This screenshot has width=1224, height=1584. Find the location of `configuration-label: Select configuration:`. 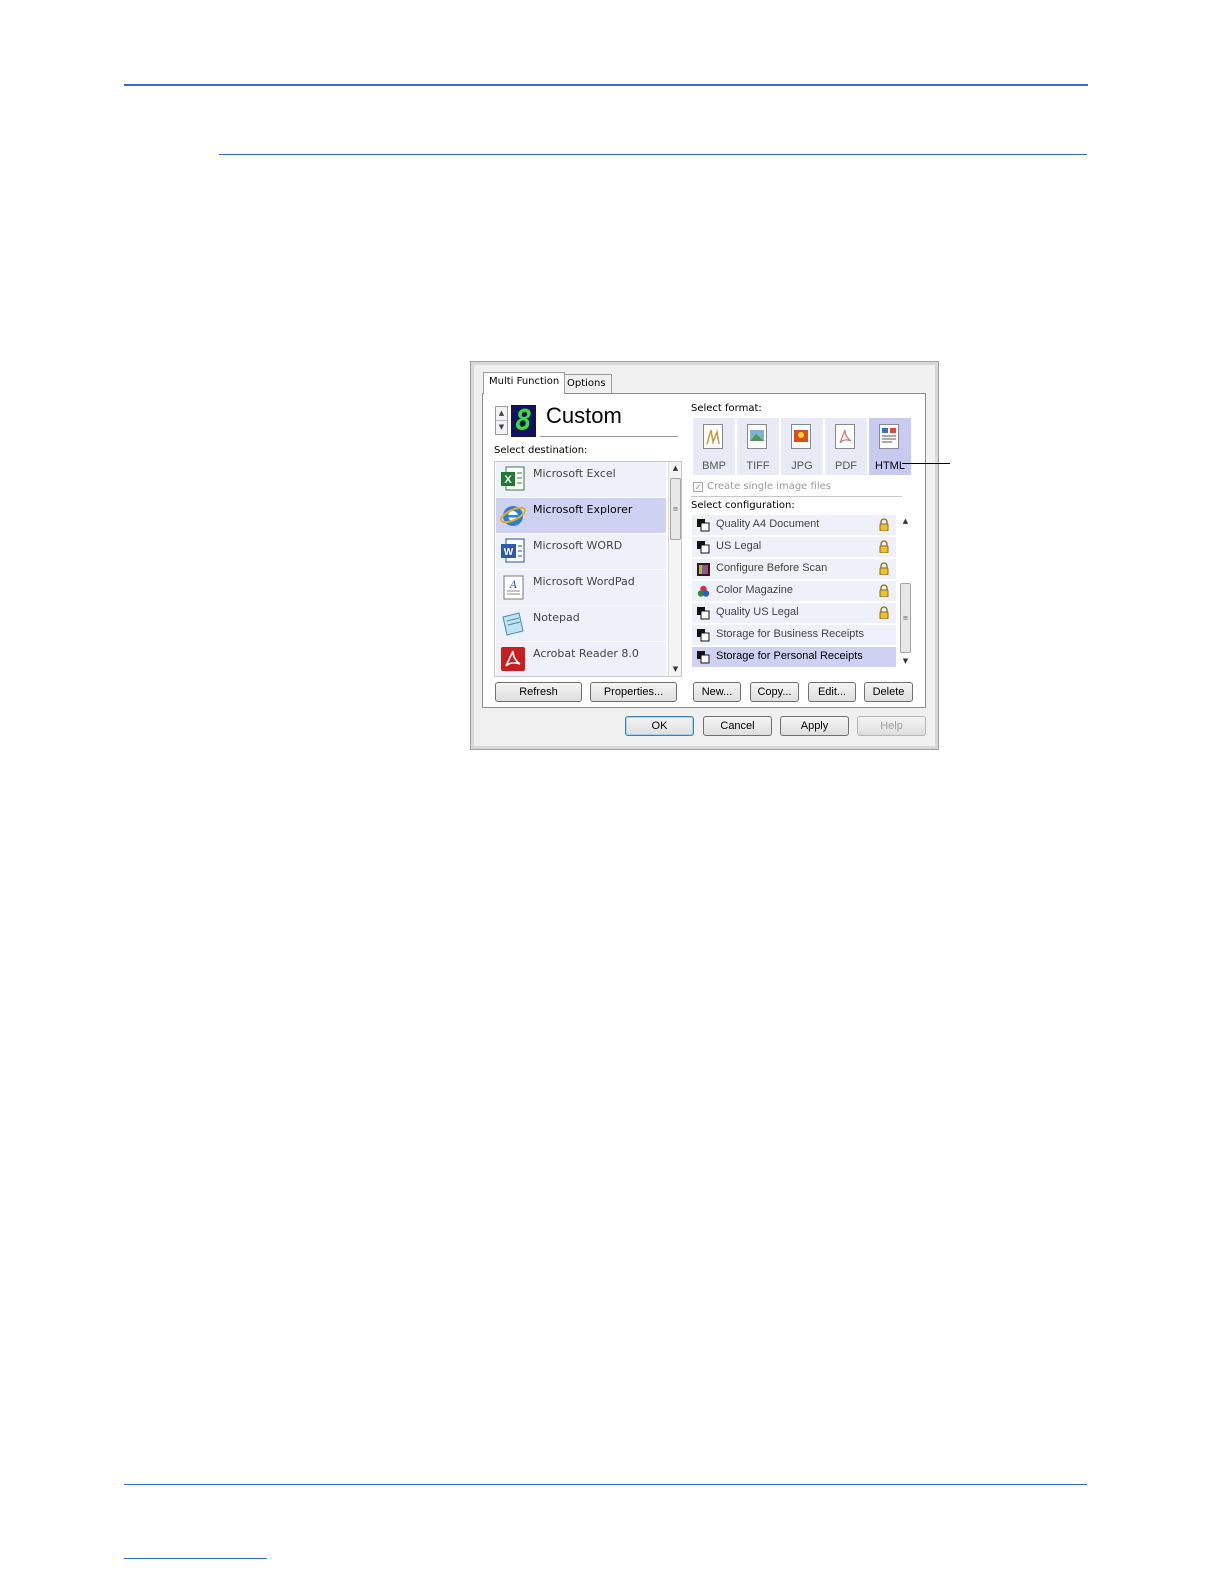

configuration-label: Select configuration: is located at coordinates (743, 505).